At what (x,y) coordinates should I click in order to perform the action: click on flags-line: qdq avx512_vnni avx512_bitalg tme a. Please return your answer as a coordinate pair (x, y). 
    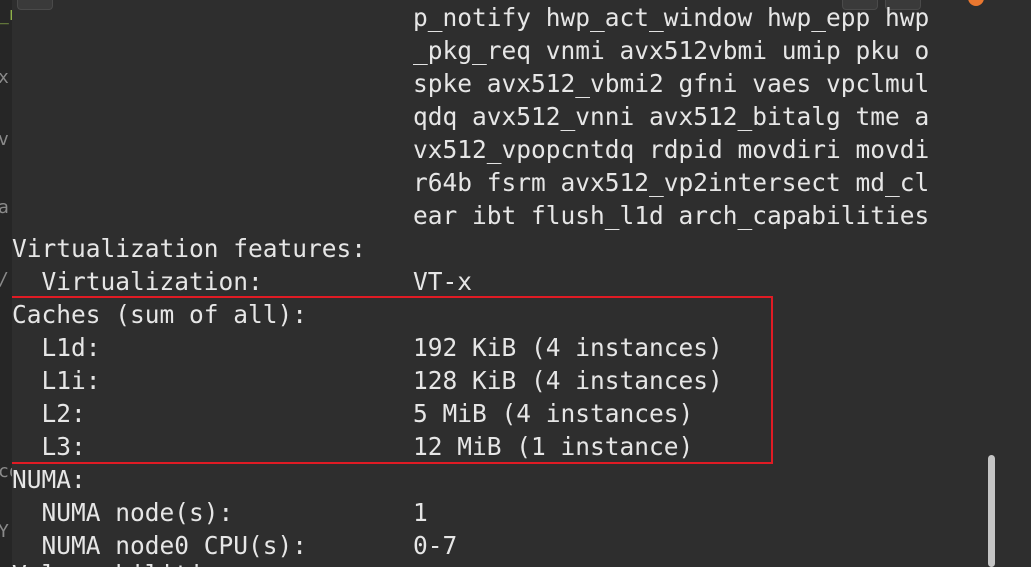
    Looking at the image, I should click on (671, 116).